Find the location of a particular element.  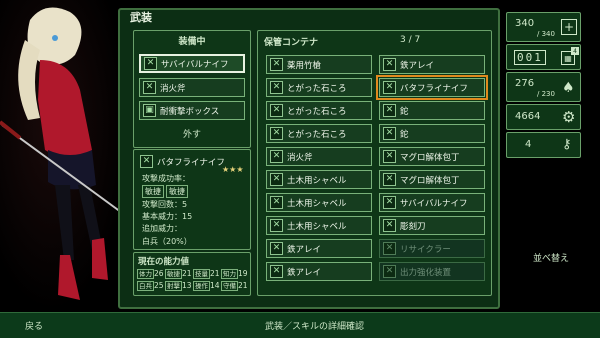

detail-line-extra-power: 追加威力： is located at coordinates (162, 228).